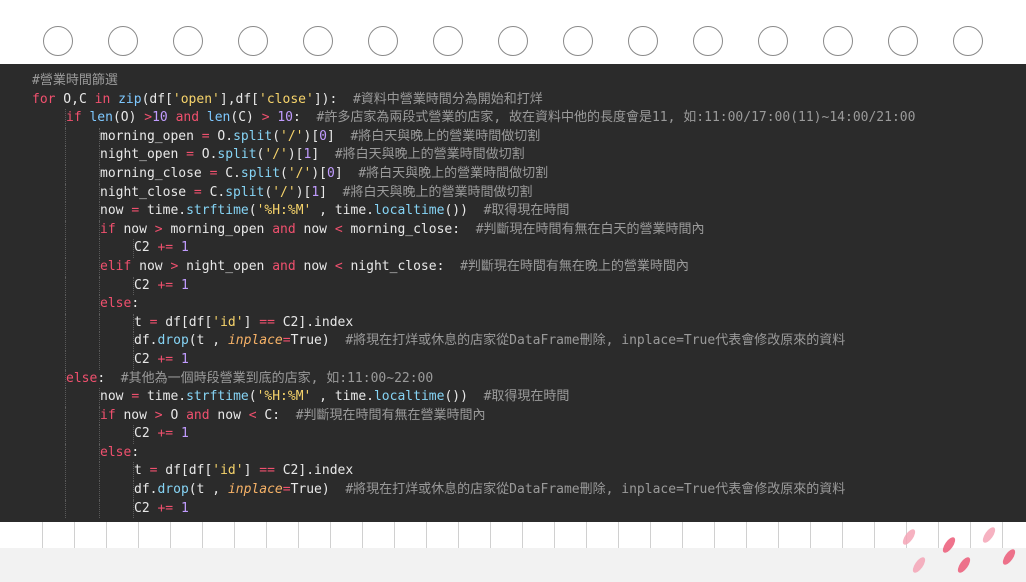 The height and width of the screenshot is (582, 1026). Describe the element at coordinates (239, 99) in the screenshot. I see `code-token: ],df[` at that location.